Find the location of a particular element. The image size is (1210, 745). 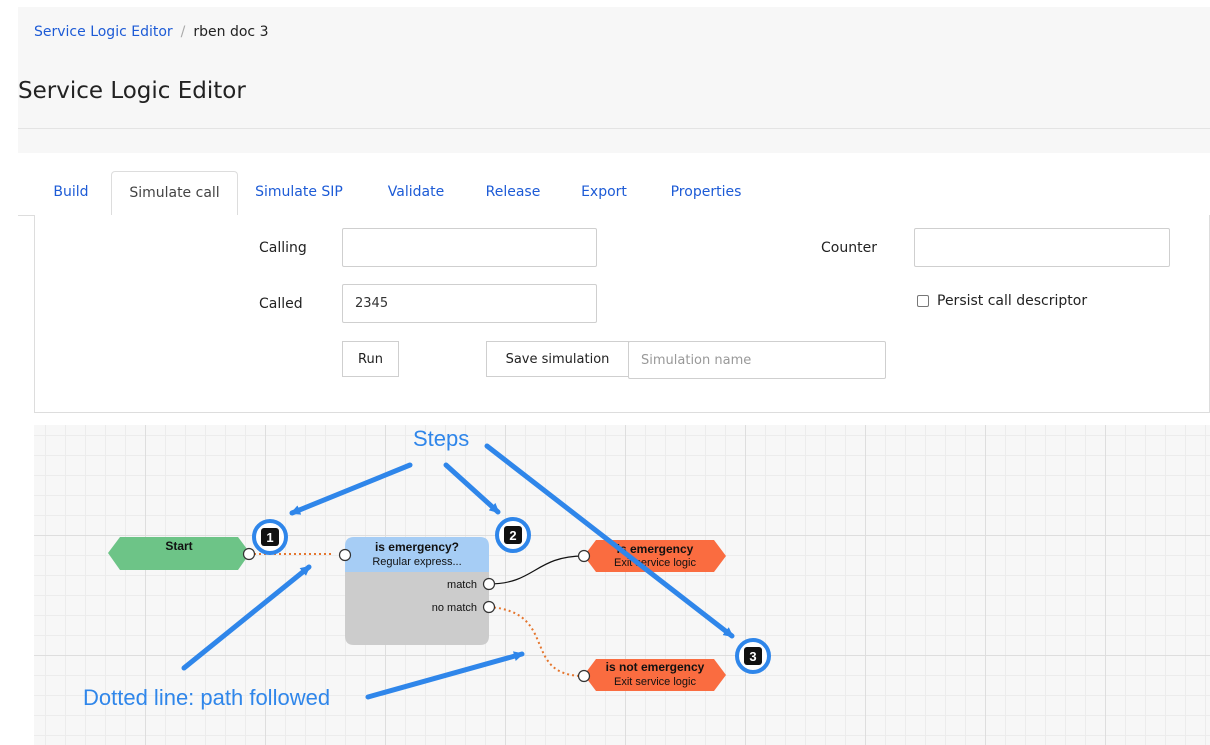

decision-output-no-match-label: no match is located at coordinates (454, 608).